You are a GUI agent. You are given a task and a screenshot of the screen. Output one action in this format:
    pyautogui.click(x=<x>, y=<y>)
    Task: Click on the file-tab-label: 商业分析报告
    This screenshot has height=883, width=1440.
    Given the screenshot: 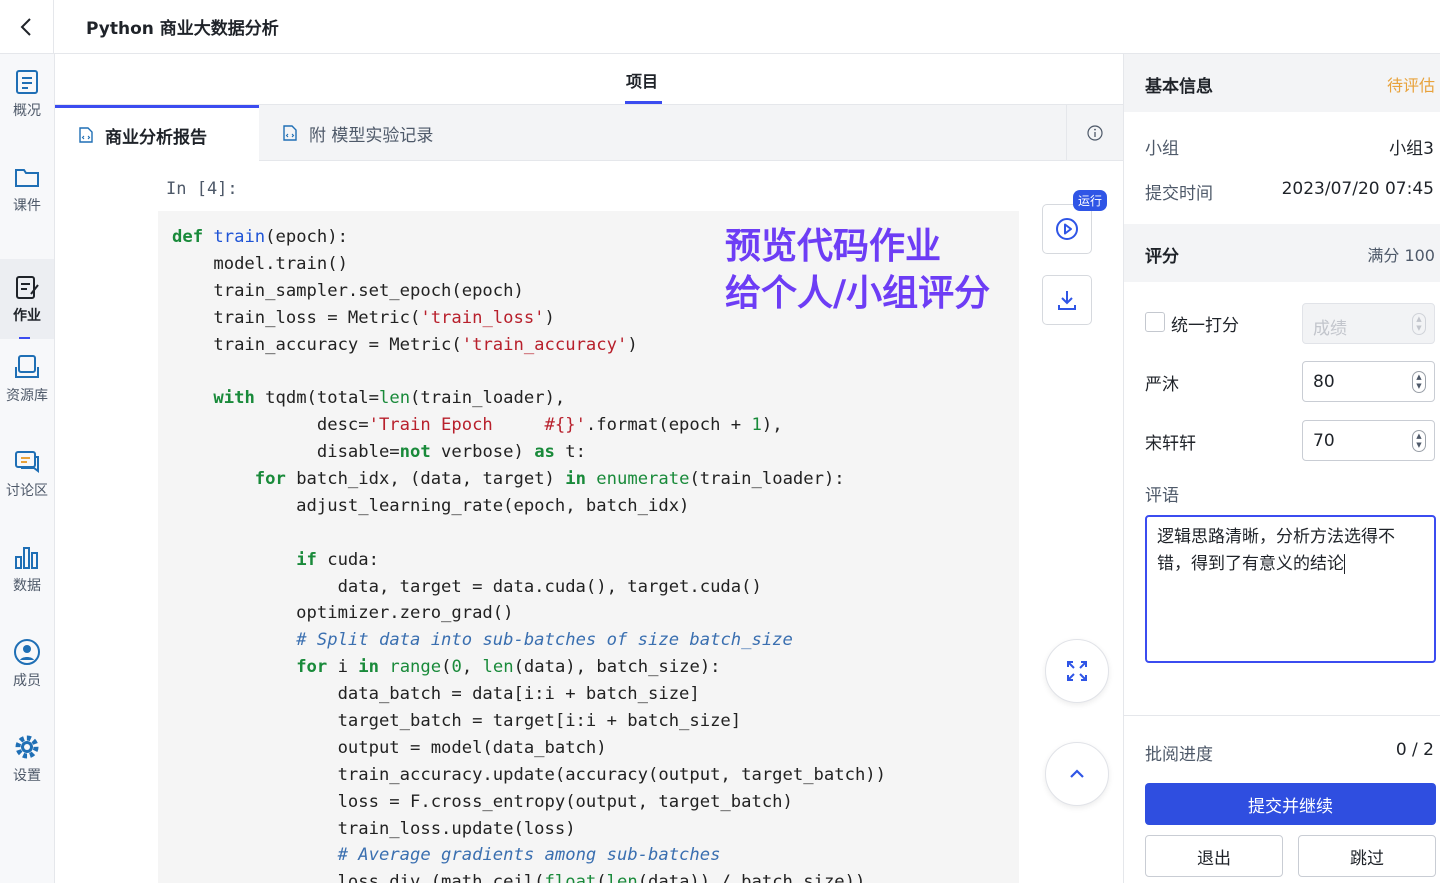 What is the action you would take?
    pyautogui.click(x=156, y=137)
    